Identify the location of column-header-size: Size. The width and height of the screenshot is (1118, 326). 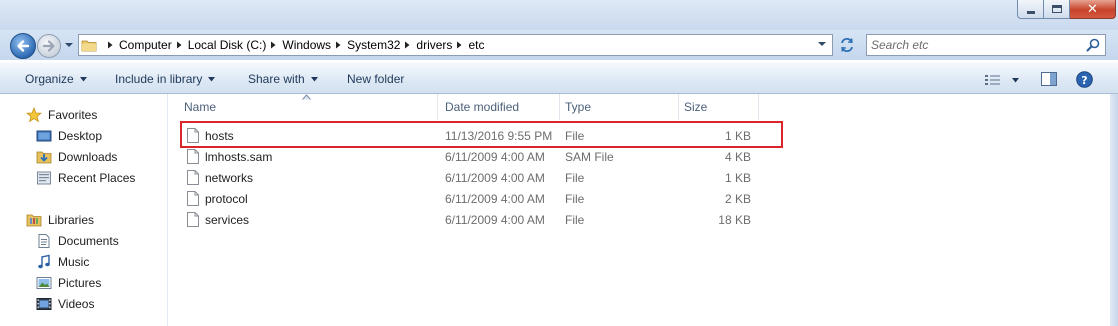
(719, 107).